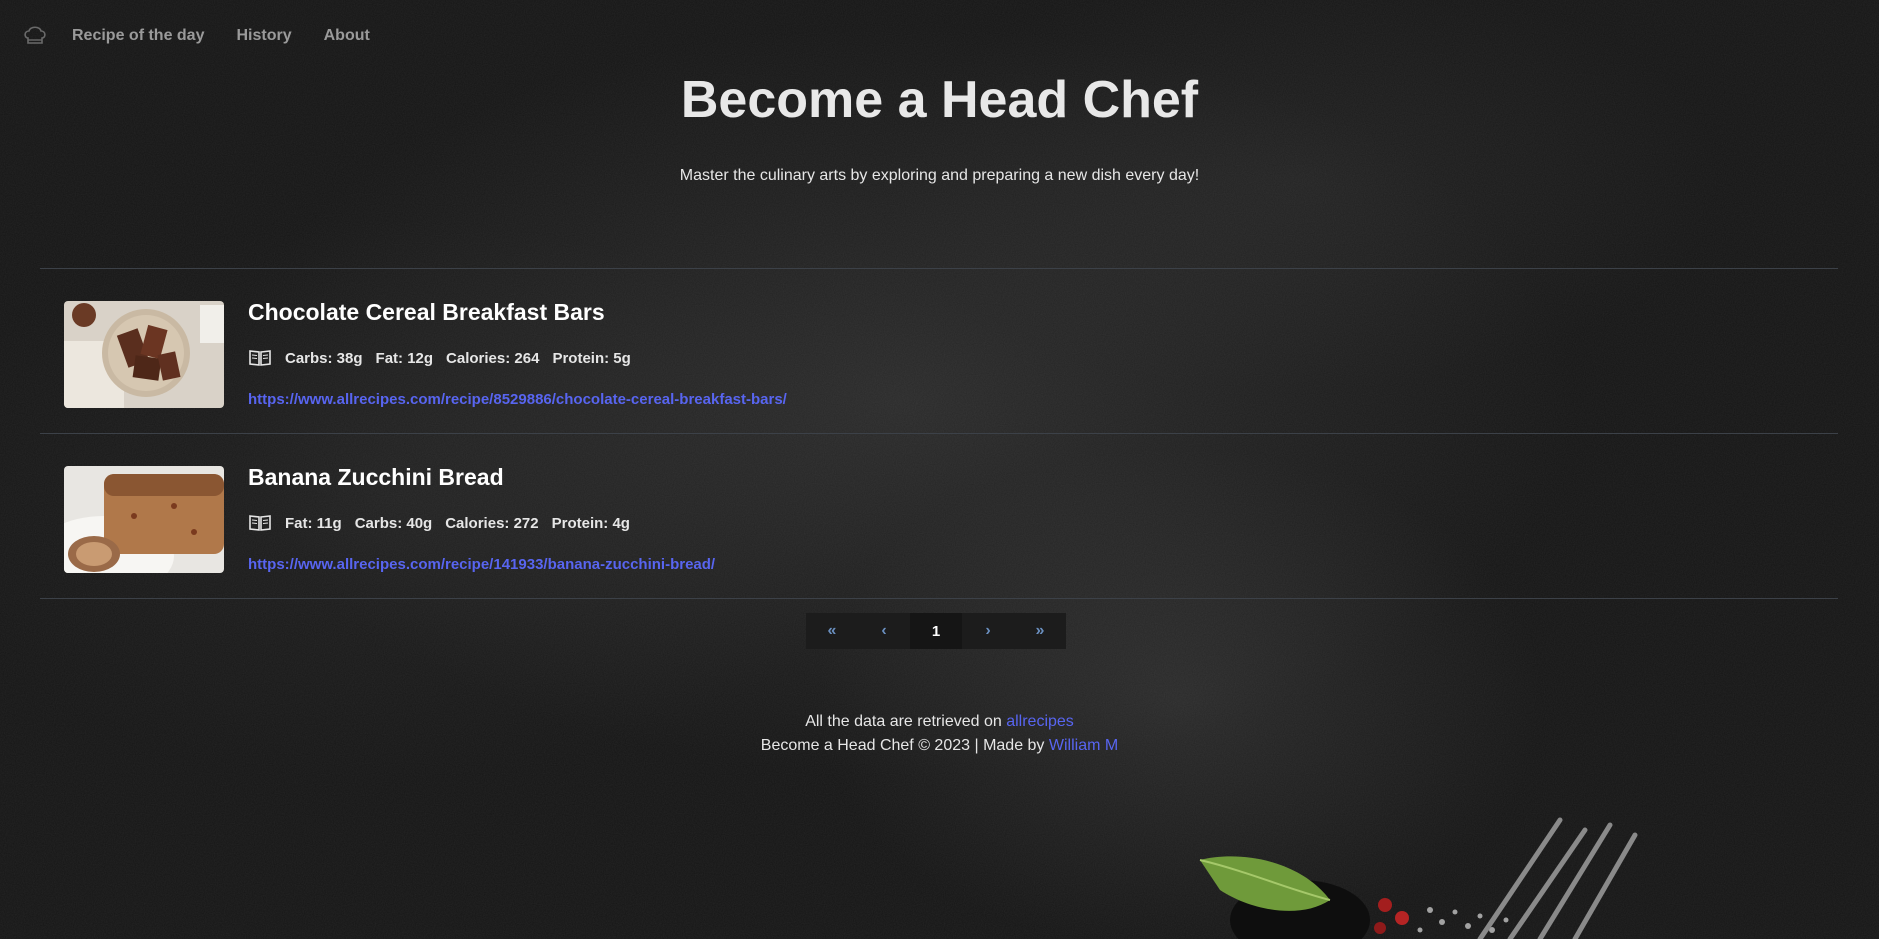  I want to click on nutrition-value: Calories: 264, so click(493, 358).